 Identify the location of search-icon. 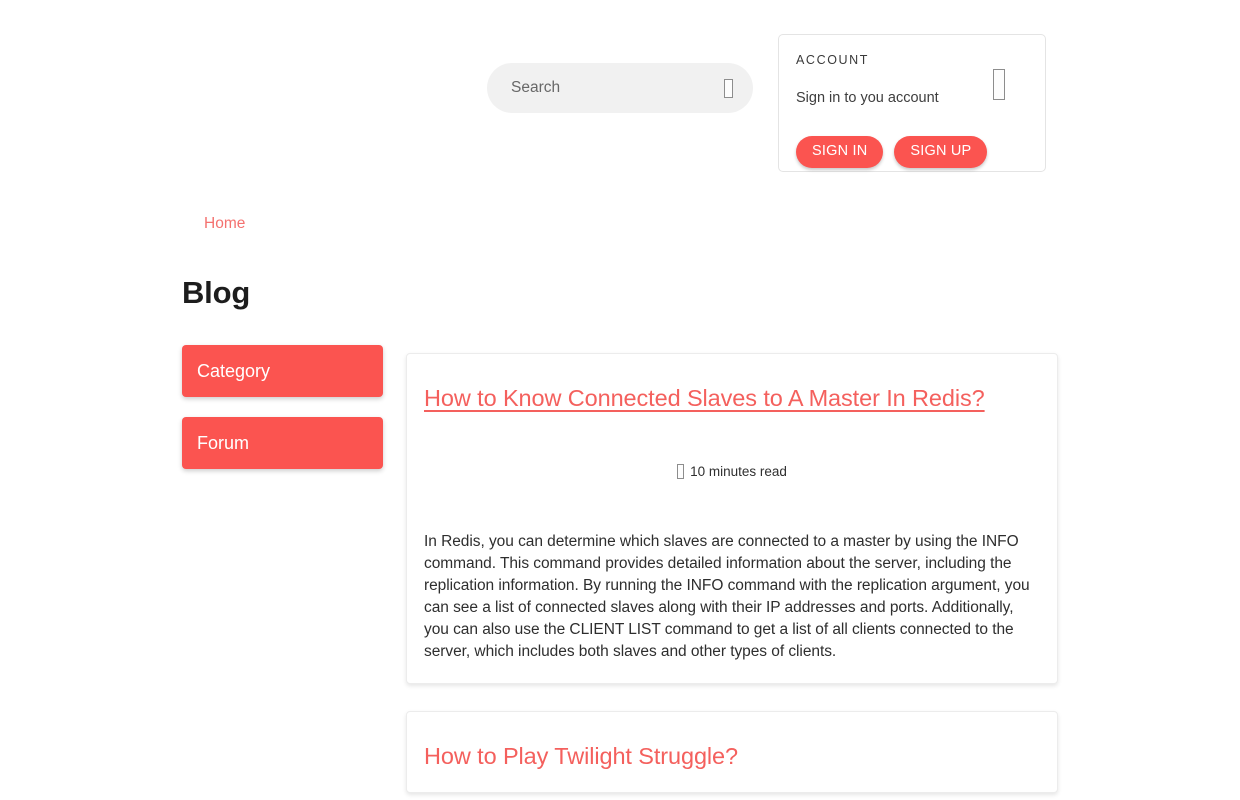
(728, 88).